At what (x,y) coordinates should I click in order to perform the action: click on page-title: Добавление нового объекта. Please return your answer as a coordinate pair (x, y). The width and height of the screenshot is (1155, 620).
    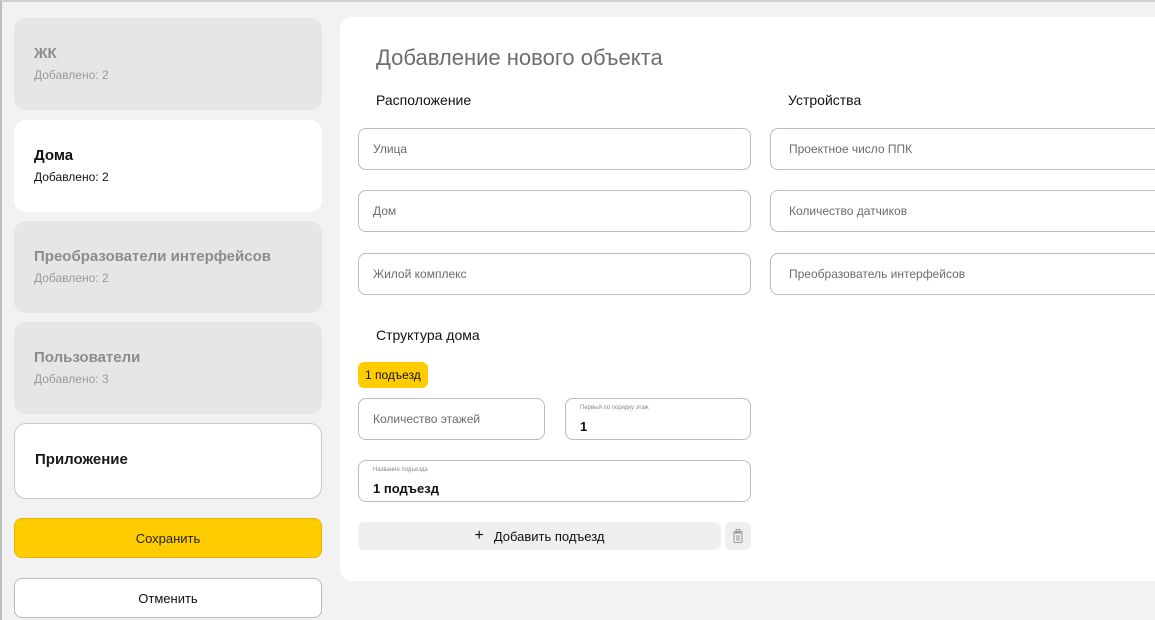
    Looking at the image, I should click on (519, 57).